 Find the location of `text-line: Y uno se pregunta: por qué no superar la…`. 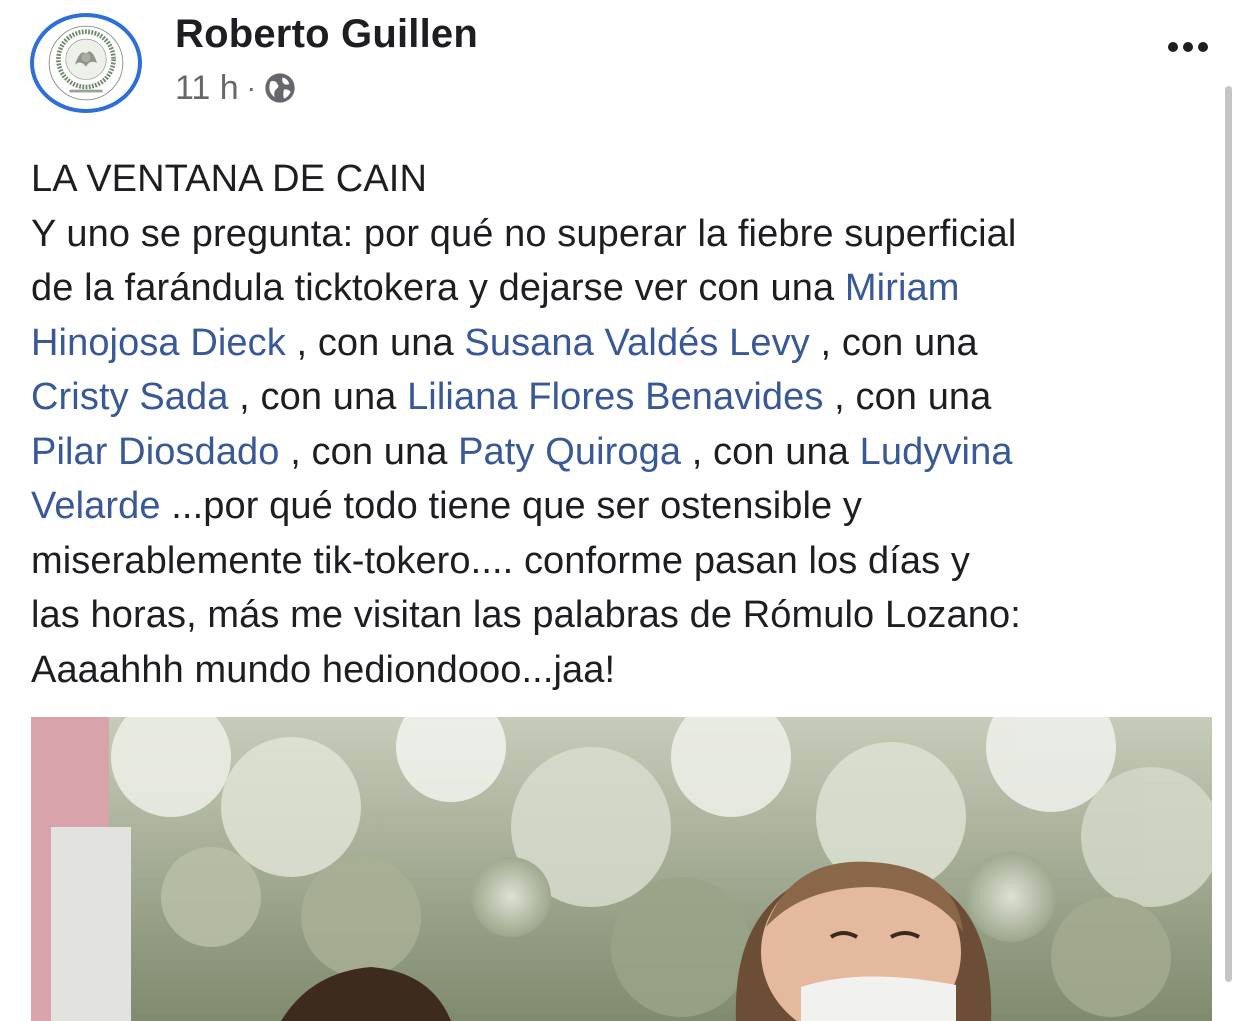

text-line: Y uno se pregunta: por qué no superar la… is located at coordinates (621, 234).